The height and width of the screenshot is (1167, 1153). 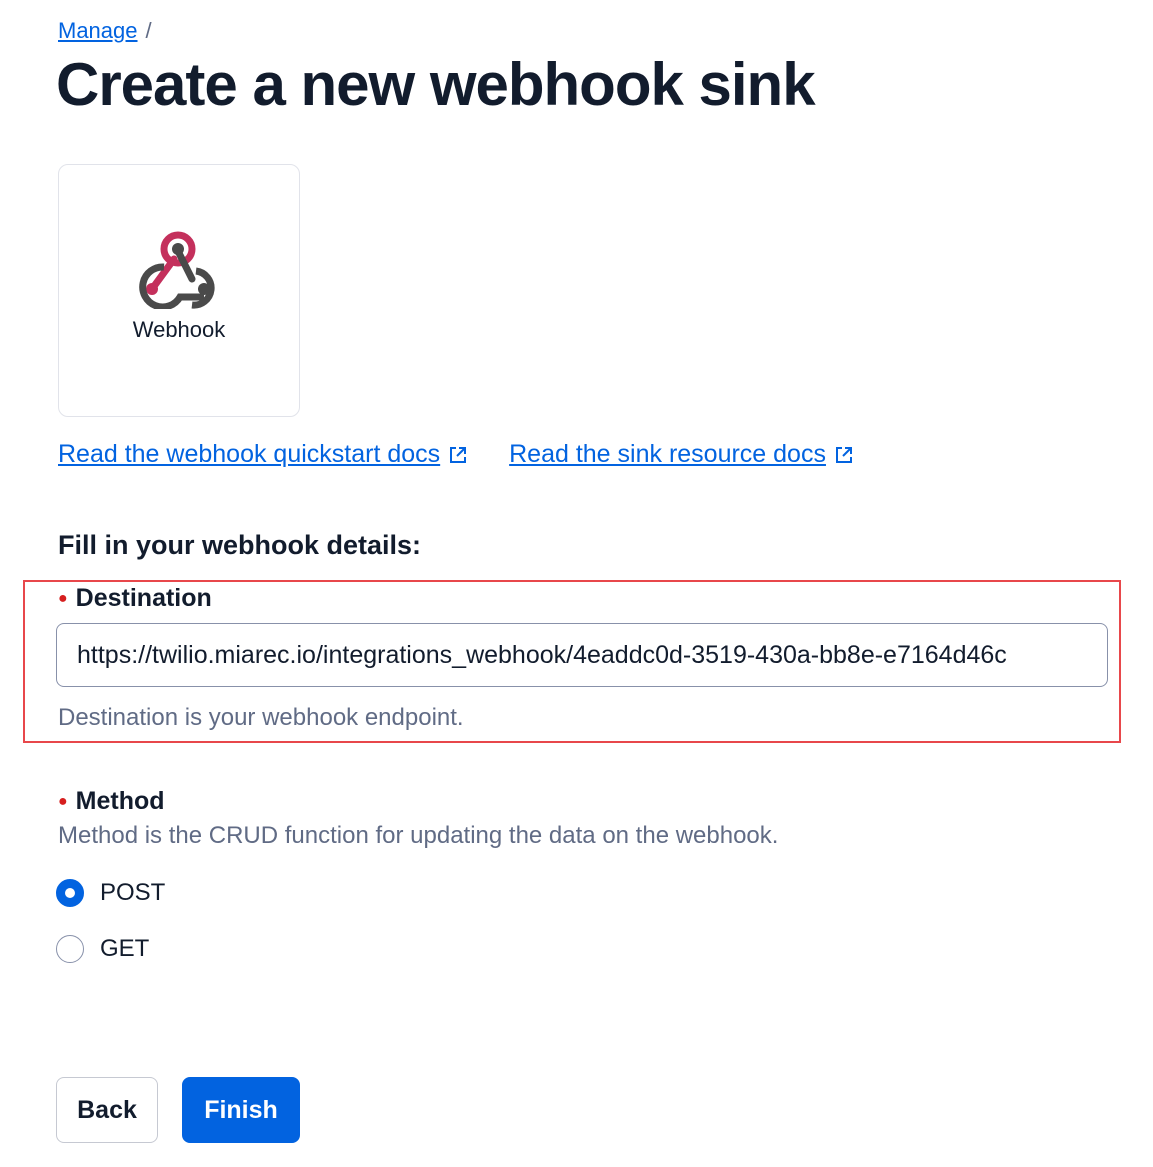 I want to click on breadcrumb-manage-link: Manage, so click(x=98, y=30).